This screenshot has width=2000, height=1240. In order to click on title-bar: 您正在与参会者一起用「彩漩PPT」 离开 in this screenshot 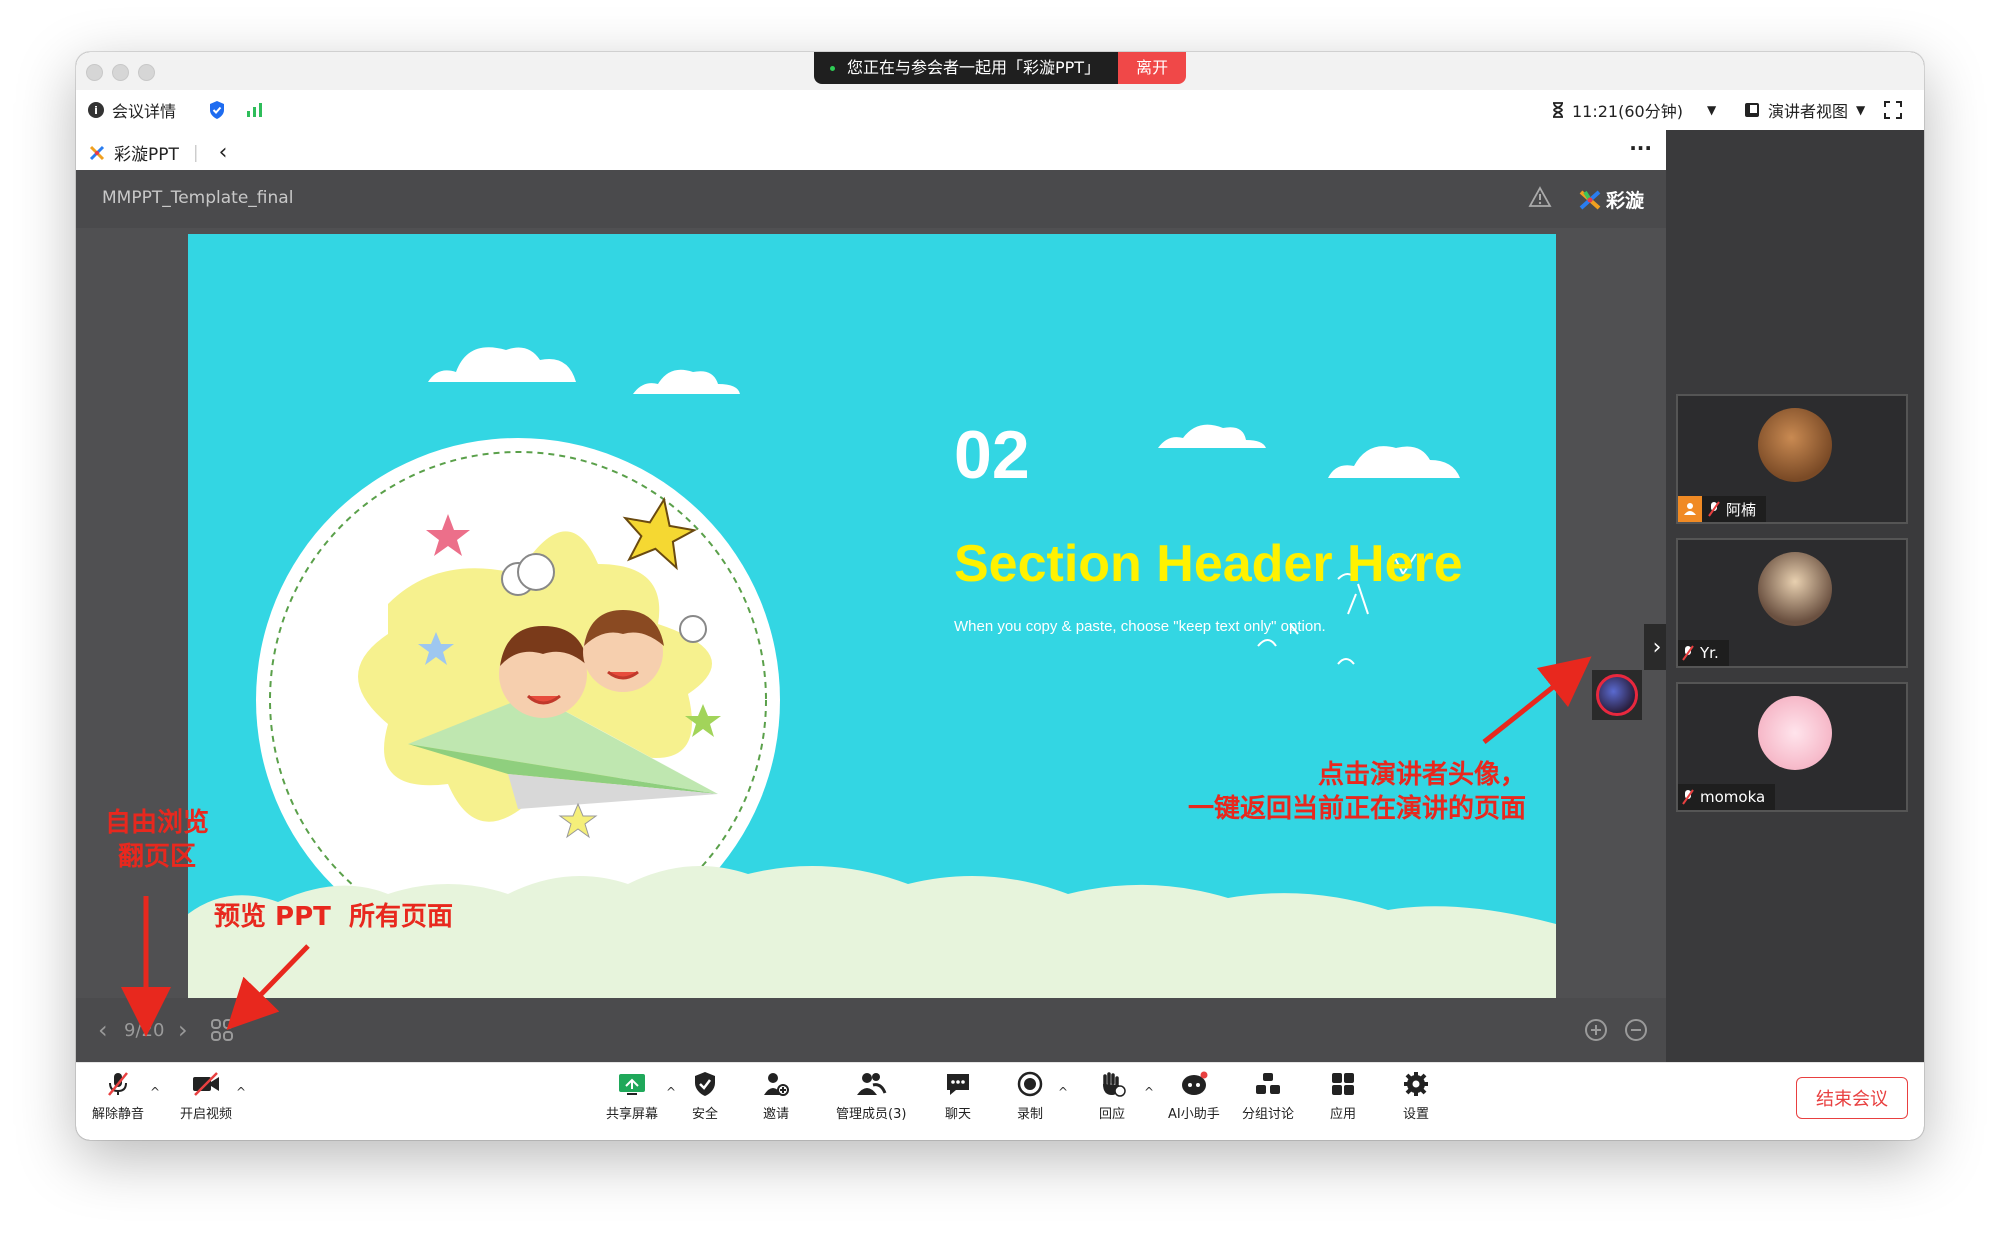, I will do `click(1000, 71)`.